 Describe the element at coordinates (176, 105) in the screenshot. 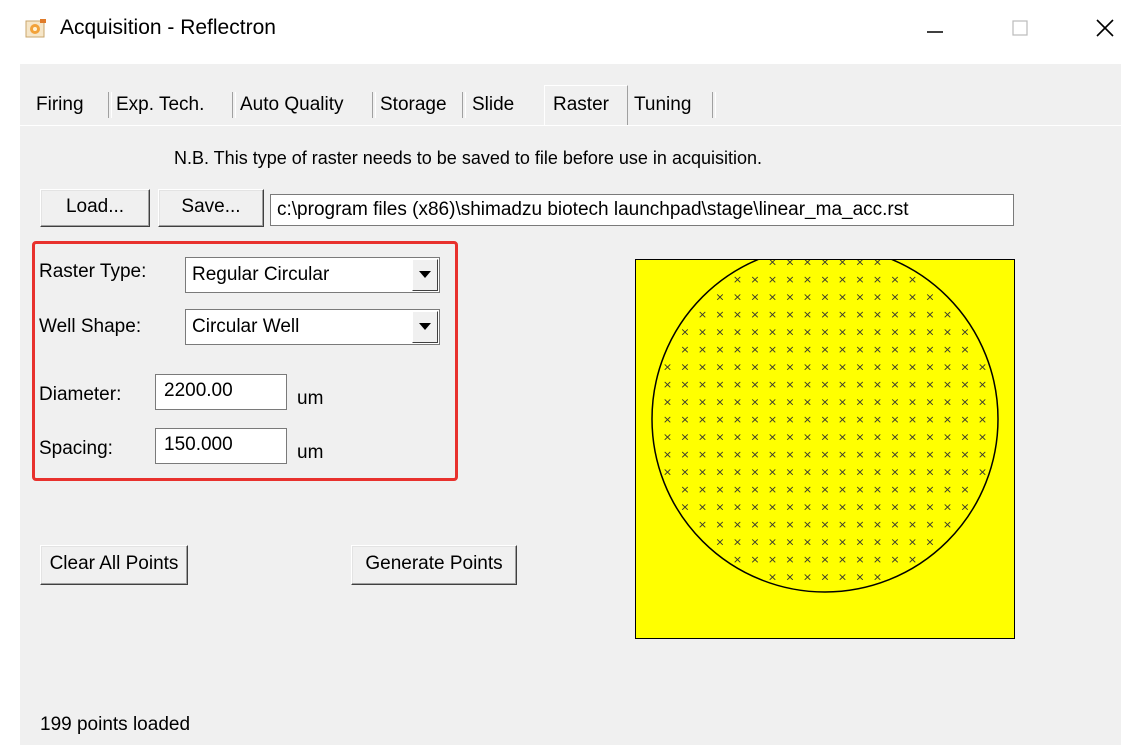

I see `tab-exp-tech: Exp. Tech.` at that location.